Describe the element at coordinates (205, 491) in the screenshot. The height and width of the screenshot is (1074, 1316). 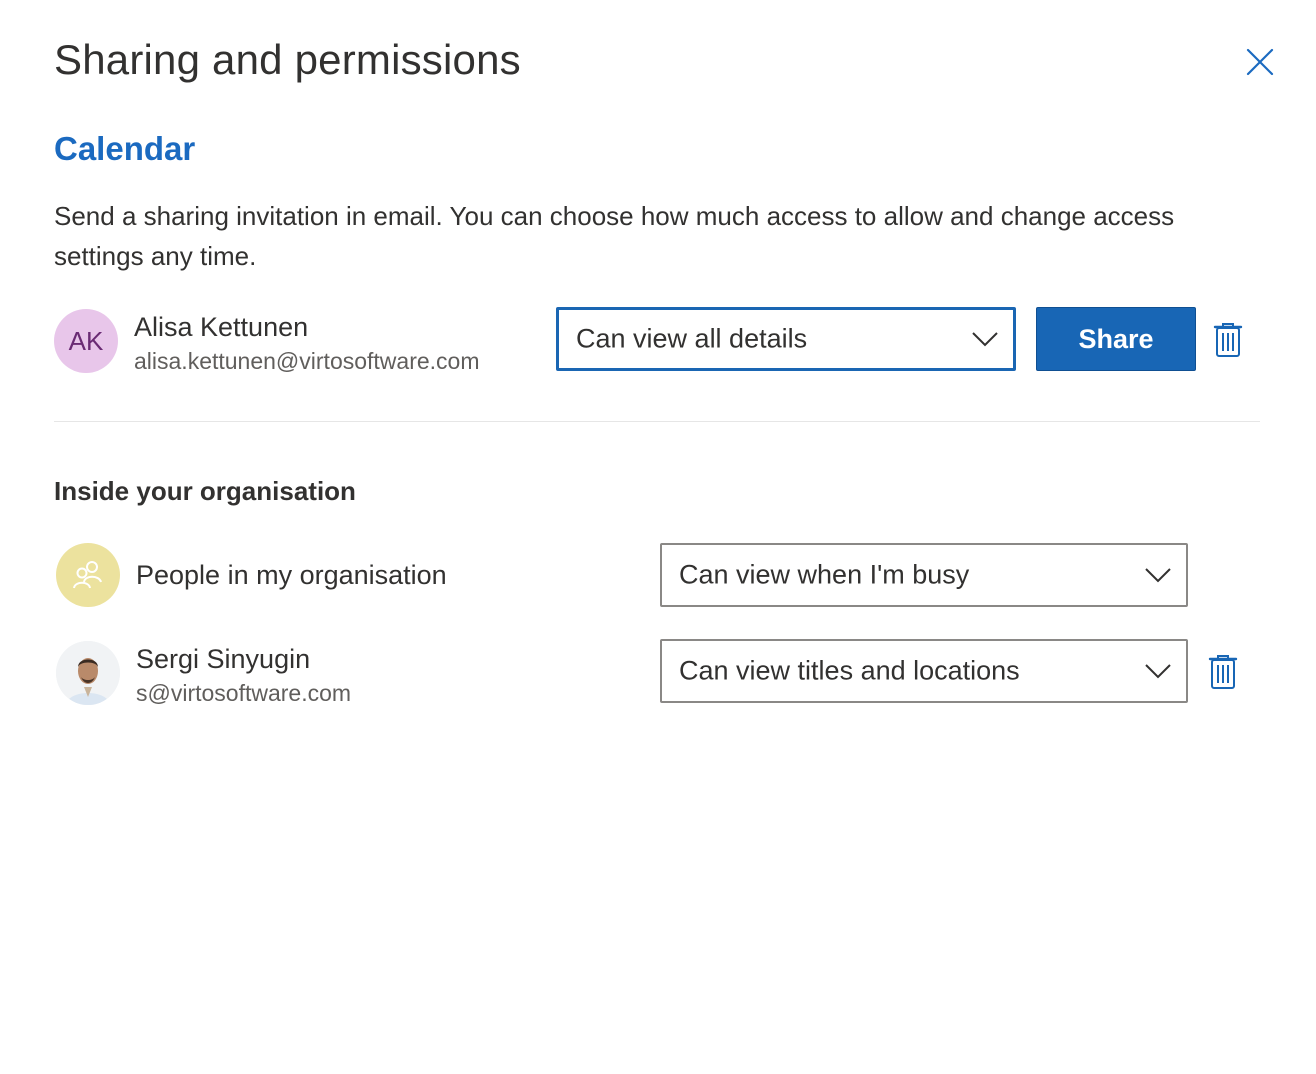
I see `inside-org-heading: Inside your organisation` at that location.